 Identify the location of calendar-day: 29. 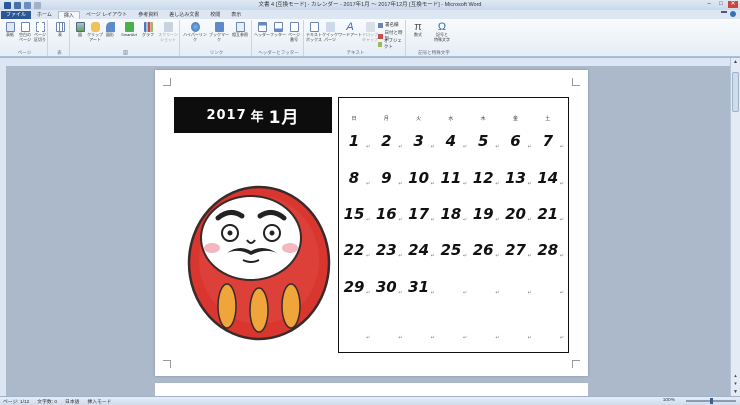
(354, 287).